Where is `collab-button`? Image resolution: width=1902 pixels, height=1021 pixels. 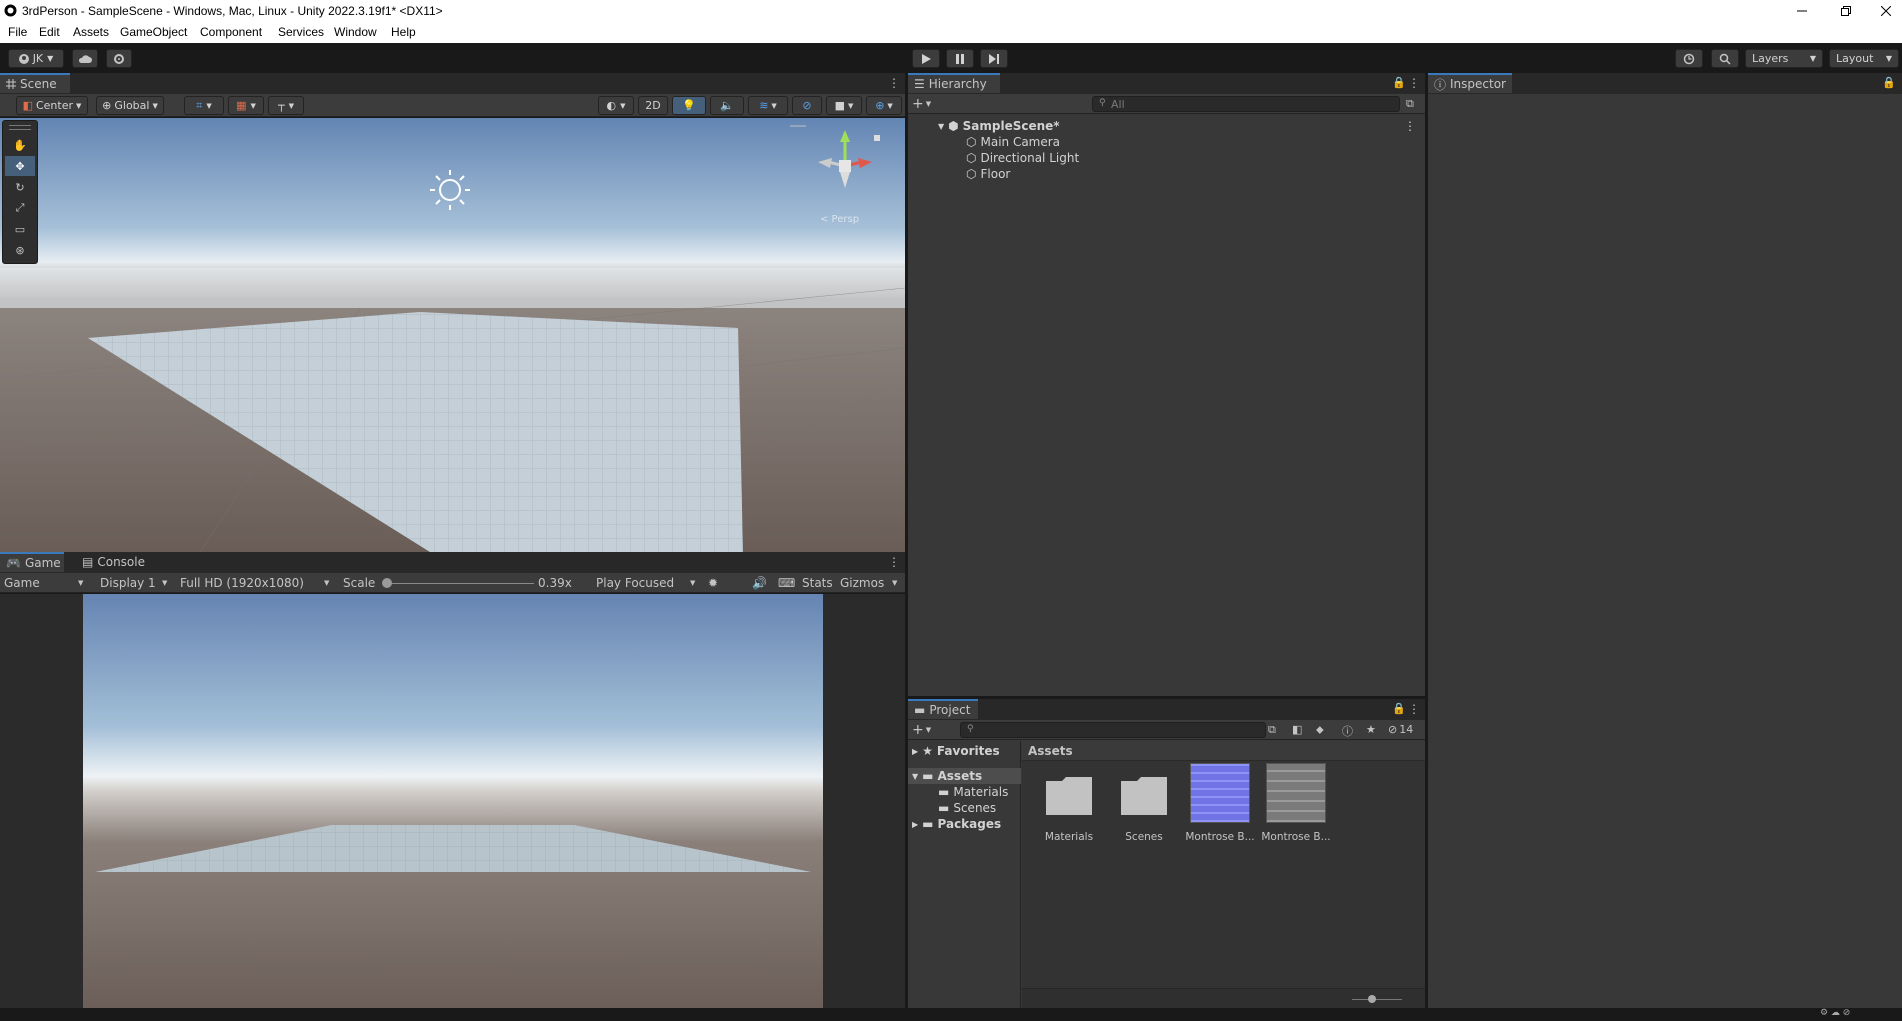 collab-button is located at coordinates (119, 58).